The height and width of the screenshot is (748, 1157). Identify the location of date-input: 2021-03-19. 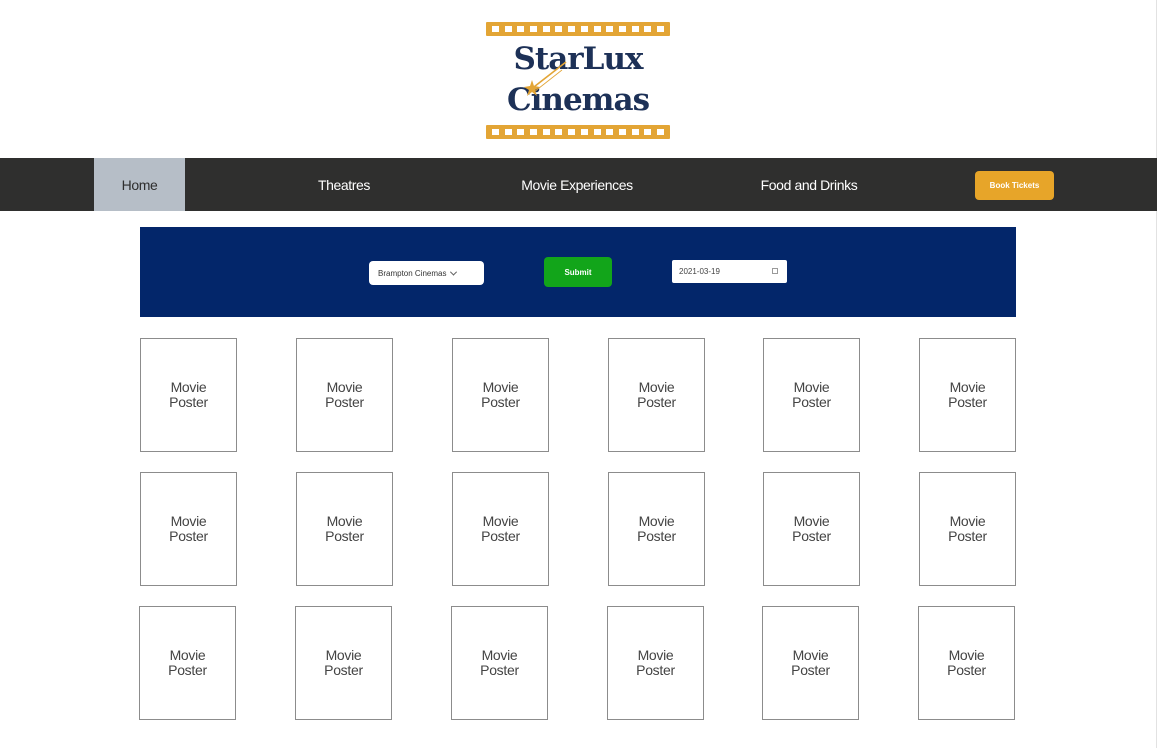
(729, 271).